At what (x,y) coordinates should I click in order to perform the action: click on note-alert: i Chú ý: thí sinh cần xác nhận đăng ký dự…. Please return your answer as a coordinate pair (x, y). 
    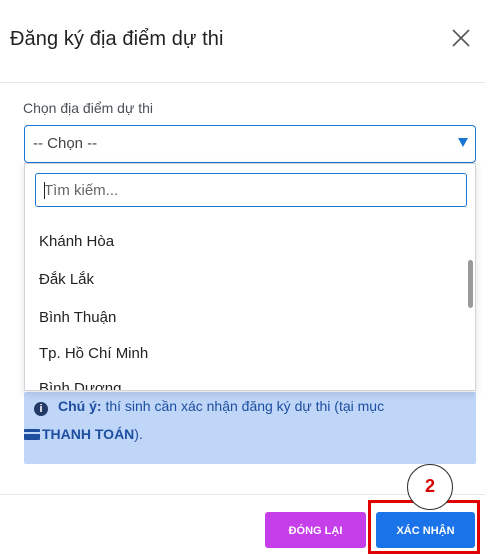
    Looking at the image, I should click on (250, 428).